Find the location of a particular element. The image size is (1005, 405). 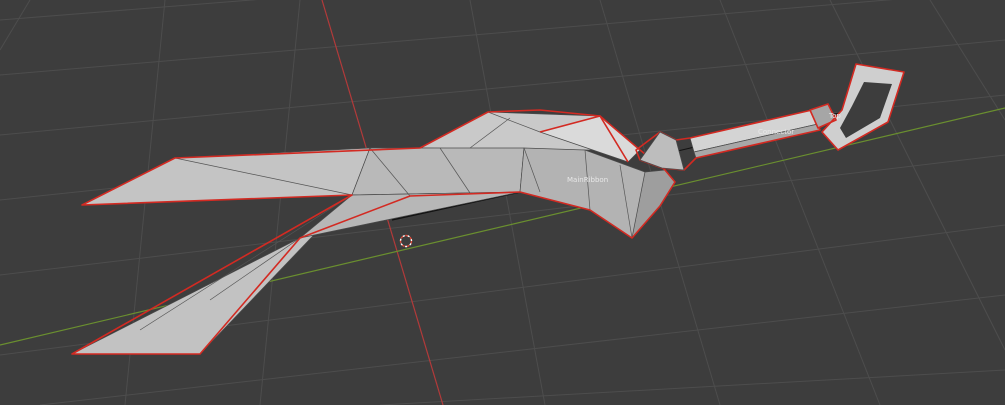

object-connector is located at coordinates (728, 140).